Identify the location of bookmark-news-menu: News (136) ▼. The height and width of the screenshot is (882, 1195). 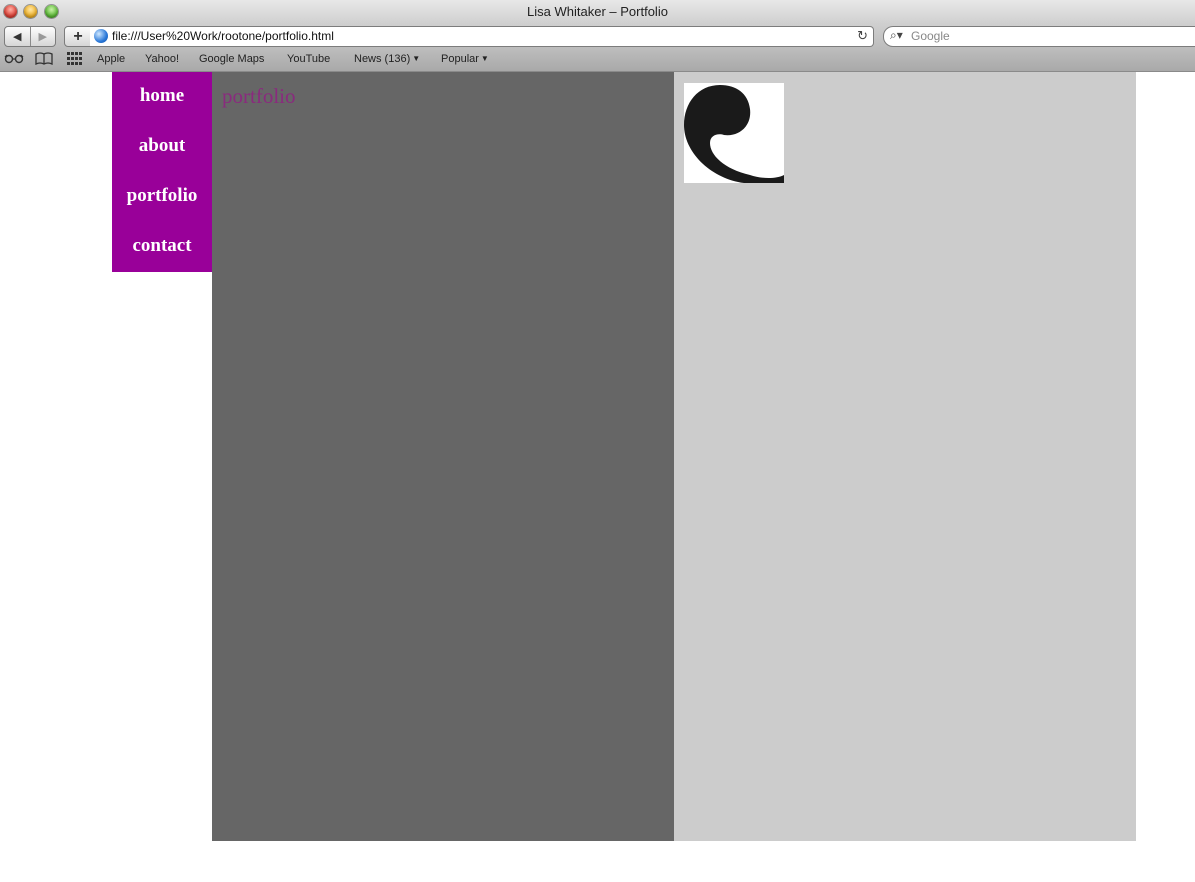
(387, 59).